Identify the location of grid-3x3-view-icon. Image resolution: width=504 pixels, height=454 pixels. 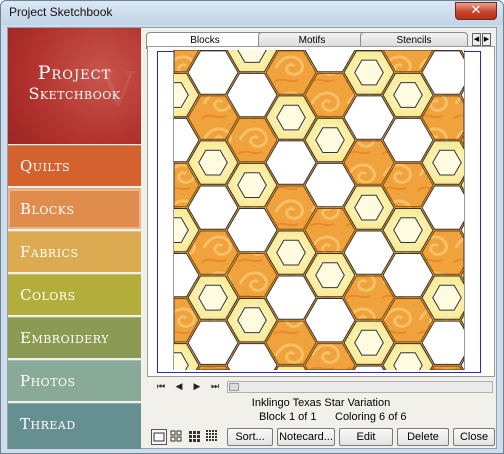
(195, 437).